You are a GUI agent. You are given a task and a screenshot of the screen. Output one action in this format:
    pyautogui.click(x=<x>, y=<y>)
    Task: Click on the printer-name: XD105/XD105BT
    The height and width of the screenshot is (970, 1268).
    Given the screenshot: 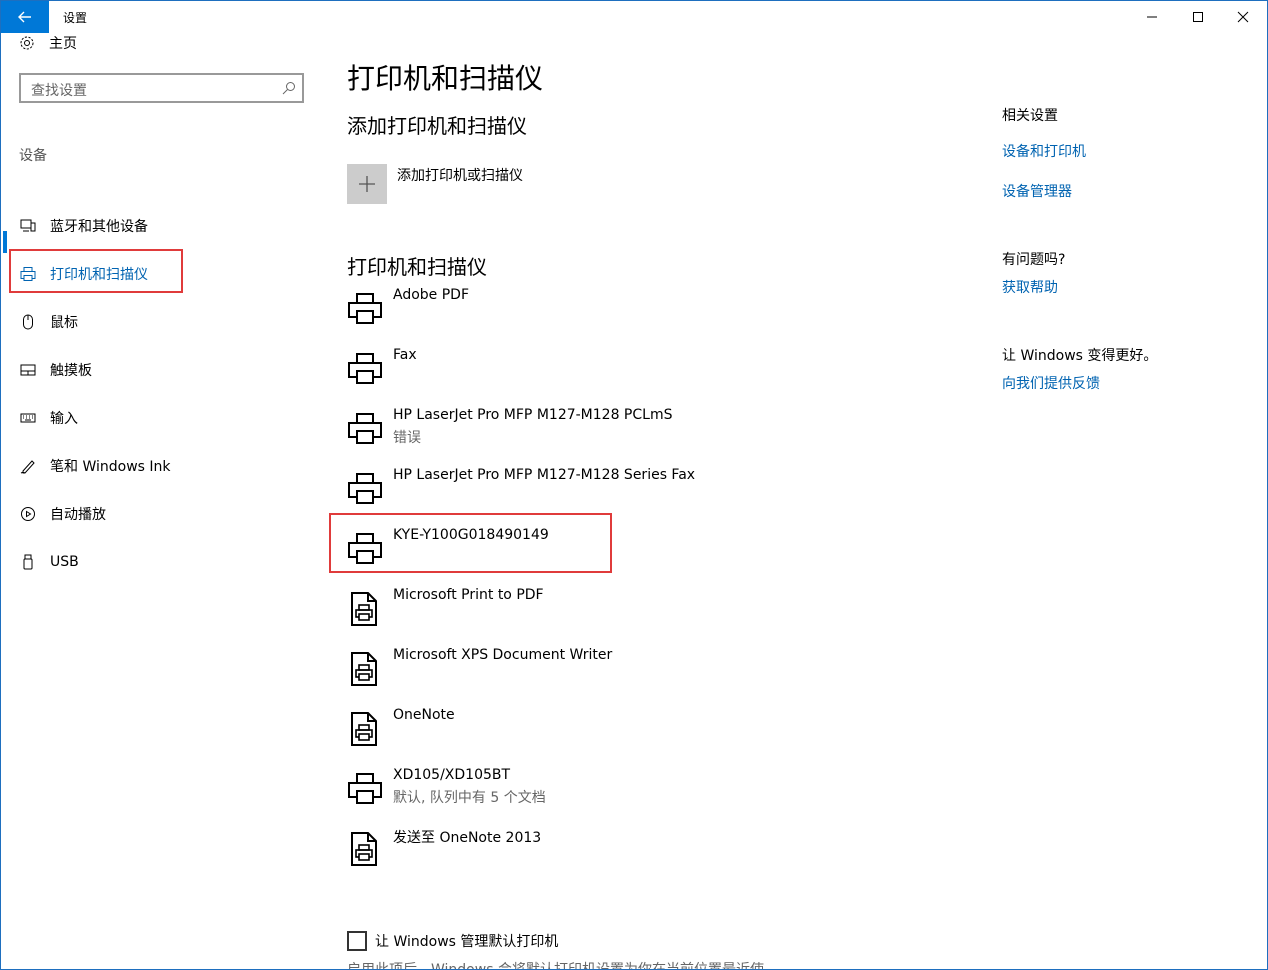 What is the action you would take?
    pyautogui.click(x=452, y=775)
    